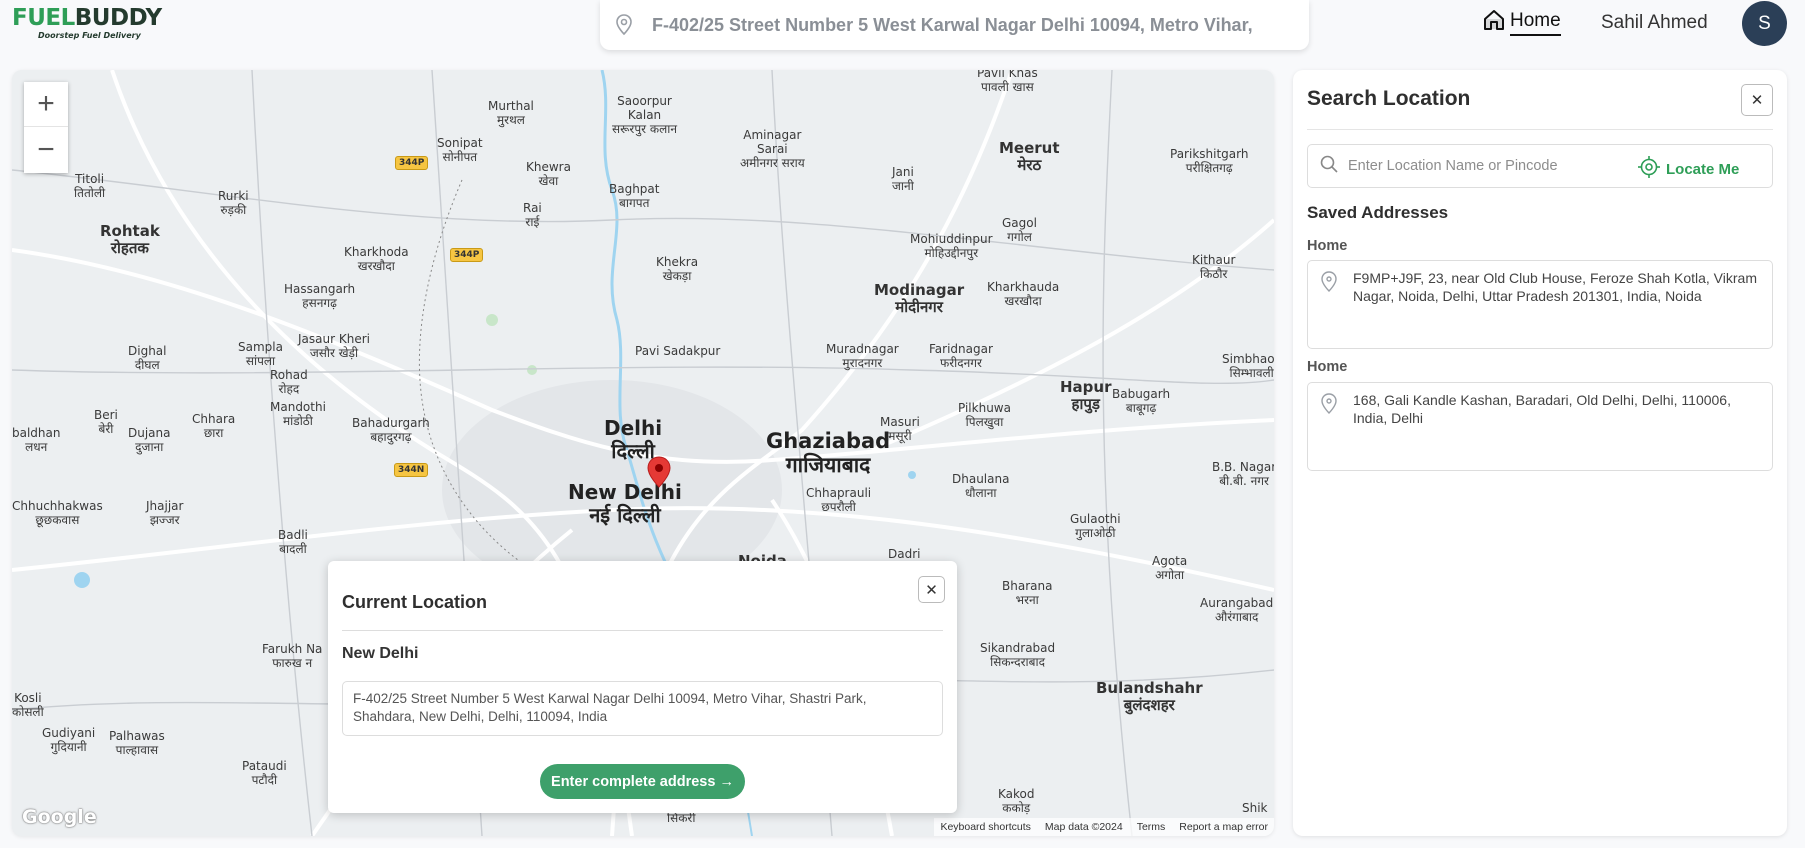  I want to click on terms-link: Terms, so click(1151, 827).